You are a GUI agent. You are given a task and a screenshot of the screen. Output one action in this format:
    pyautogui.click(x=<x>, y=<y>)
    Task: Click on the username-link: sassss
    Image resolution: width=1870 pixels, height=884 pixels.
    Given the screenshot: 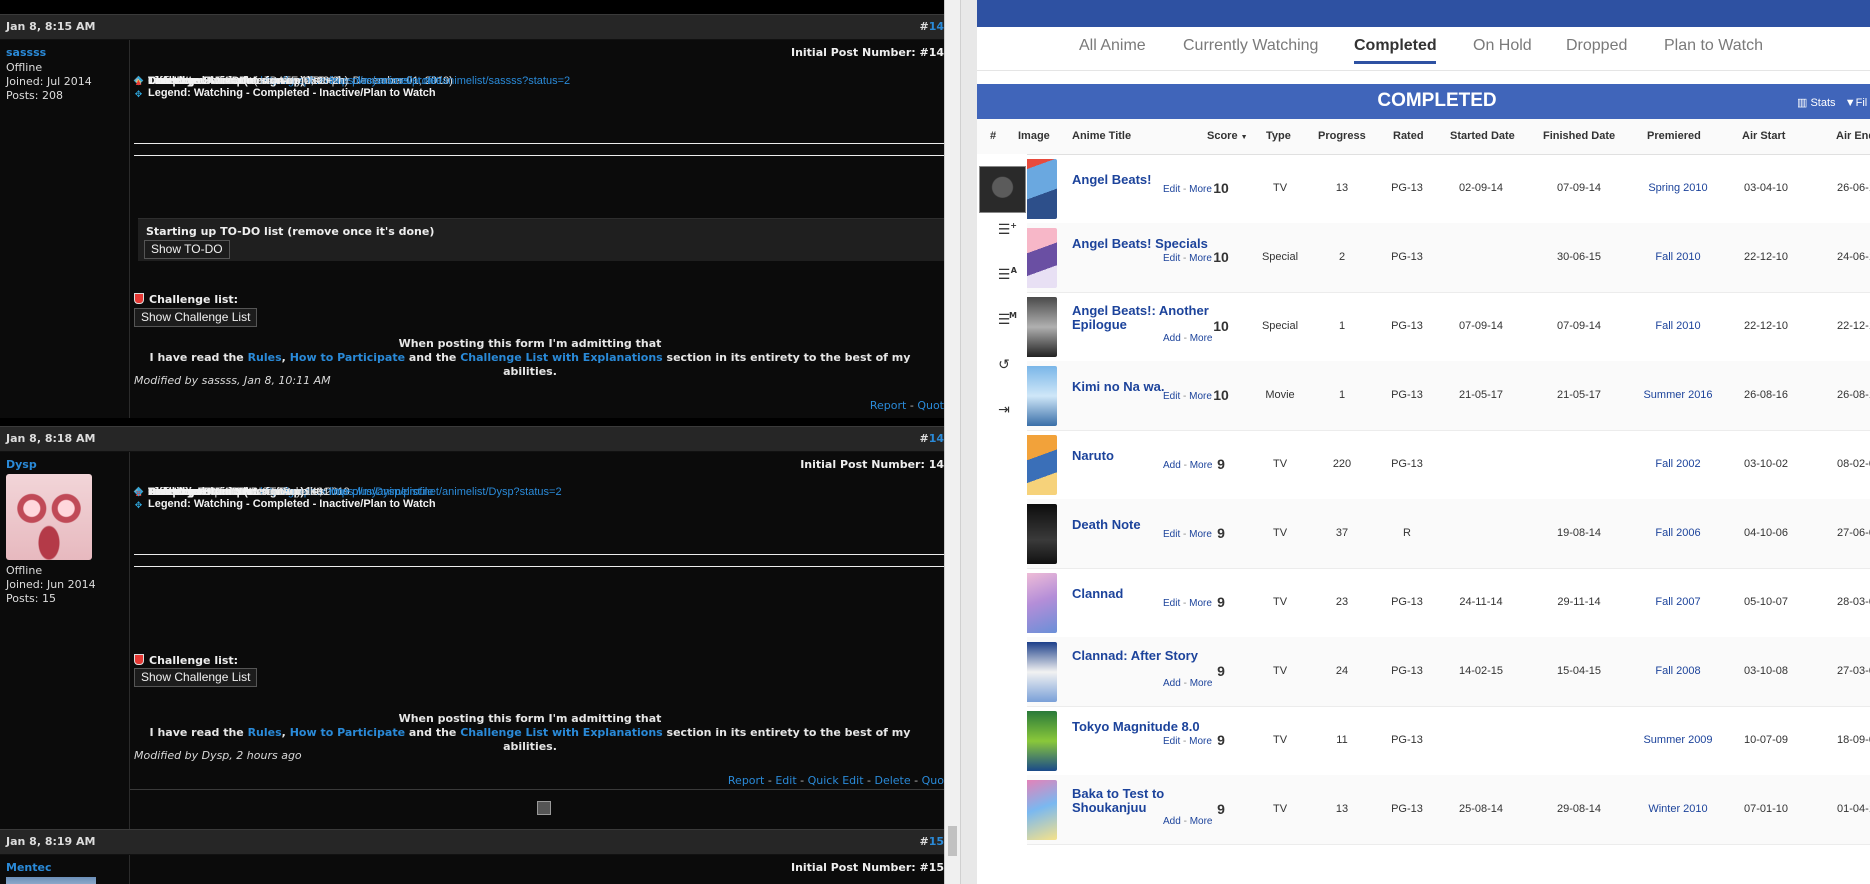 What is the action you would take?
    pyautogui.click(x=26, y=52)
    